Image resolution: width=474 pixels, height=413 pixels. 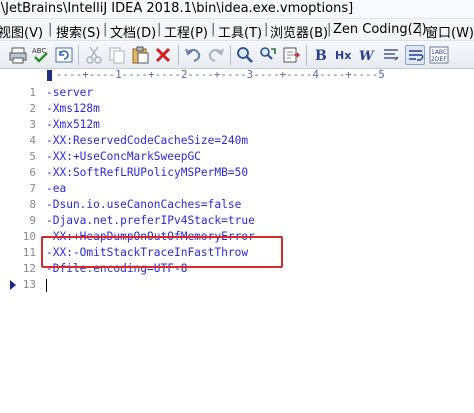 What do you see at coordinates (245, 55) in the screenshot?
I see `find-icon` at bounding box center [245, 55].